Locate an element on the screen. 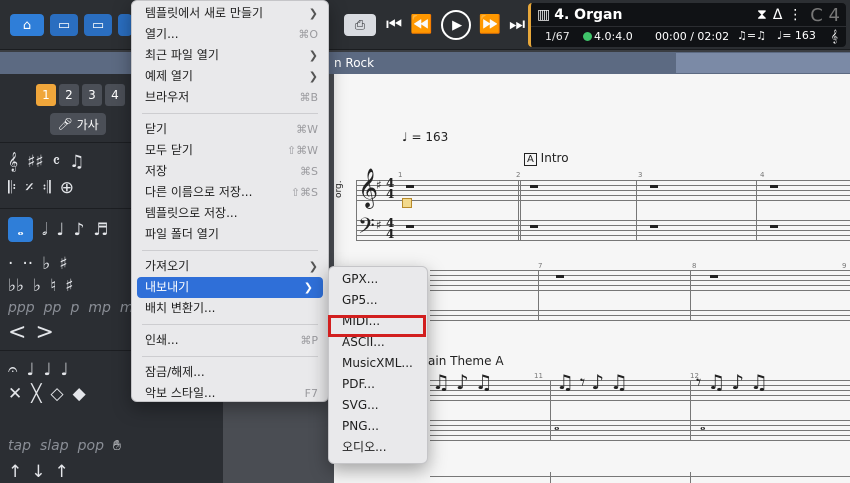 This screenshot has height=483, width=850. menu-item-browser: 브라우저 ⌘B is located at coordinates (230, 97).